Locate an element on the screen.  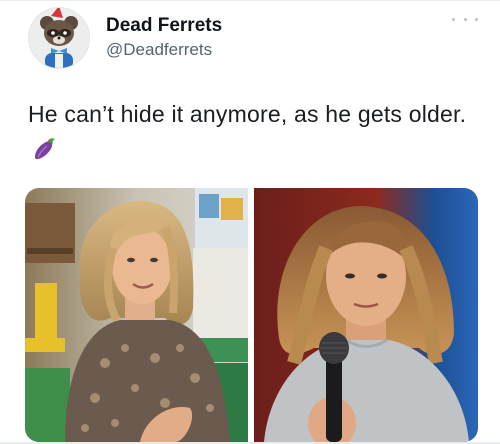
display-name: Dead Ferrets is located at coordinates (164, 26).